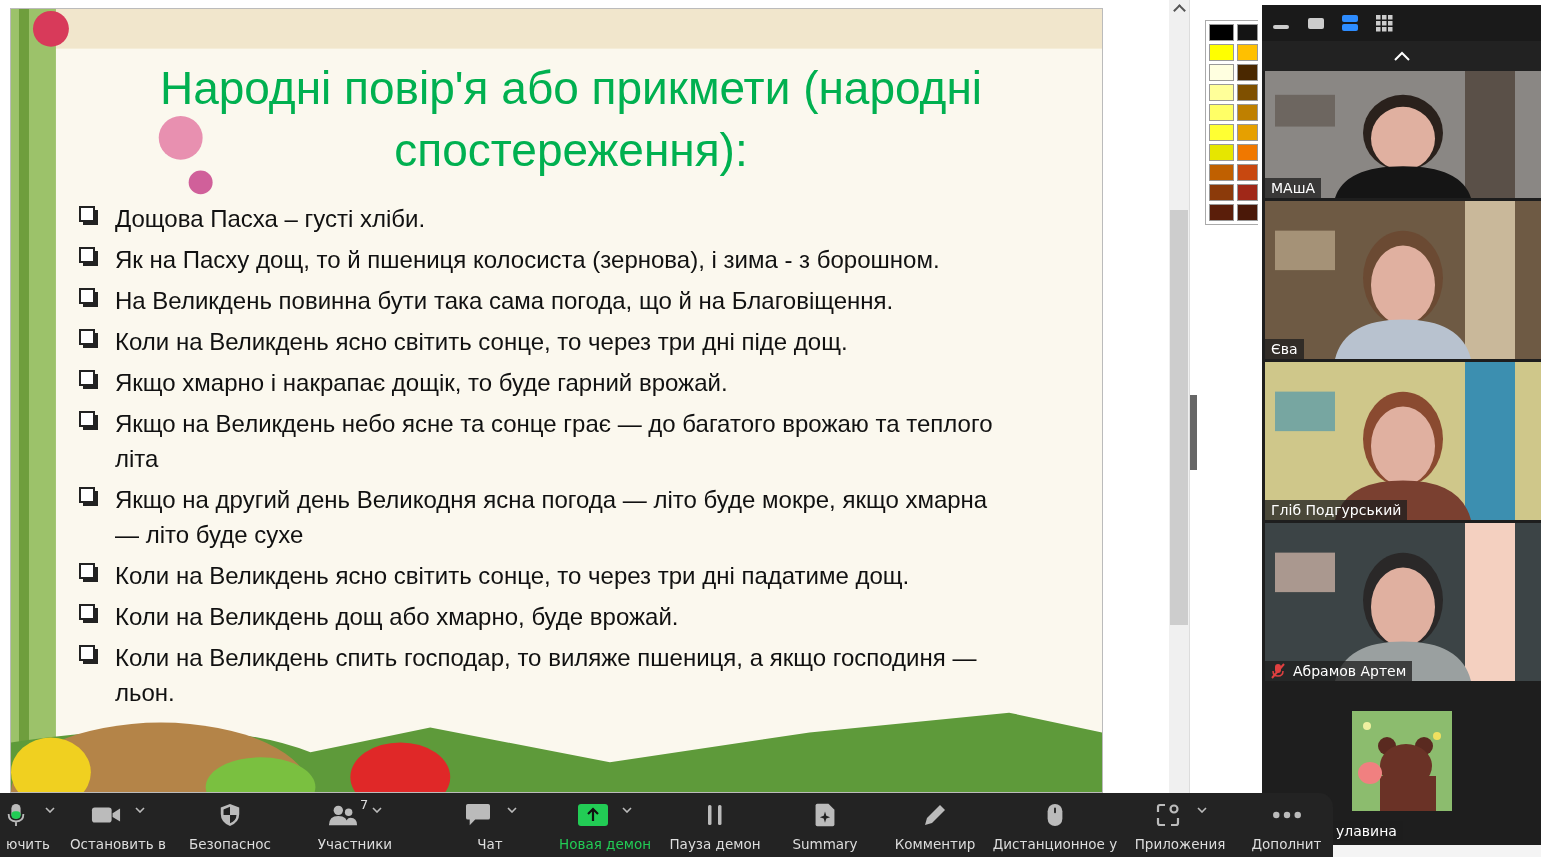 The width and height of the screenshot is (1541, 857). I want to click on slide-title: Народні повір'я або прикмети (народні спостереження):, so click(571, 119).